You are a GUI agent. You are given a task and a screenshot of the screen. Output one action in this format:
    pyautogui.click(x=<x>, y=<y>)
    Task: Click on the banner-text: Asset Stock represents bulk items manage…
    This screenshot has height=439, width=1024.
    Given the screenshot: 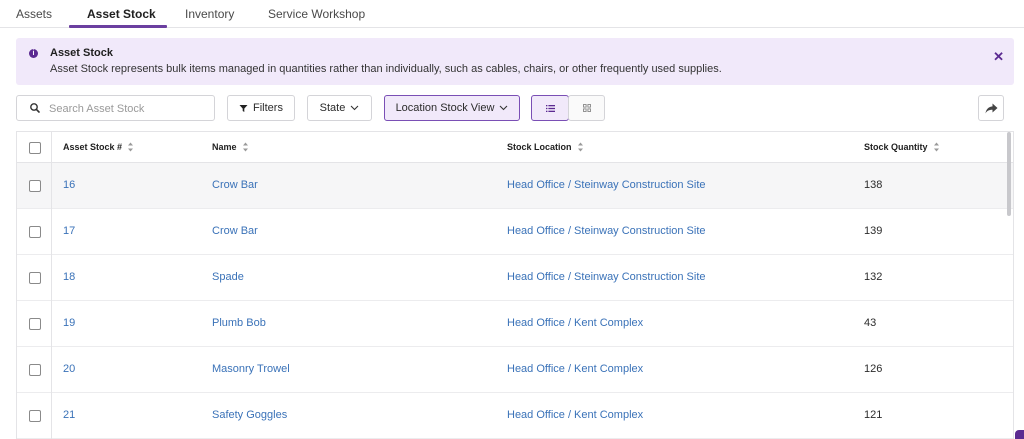 What is the action you would take?
    pyautogui.click(x=386, y=69)
    